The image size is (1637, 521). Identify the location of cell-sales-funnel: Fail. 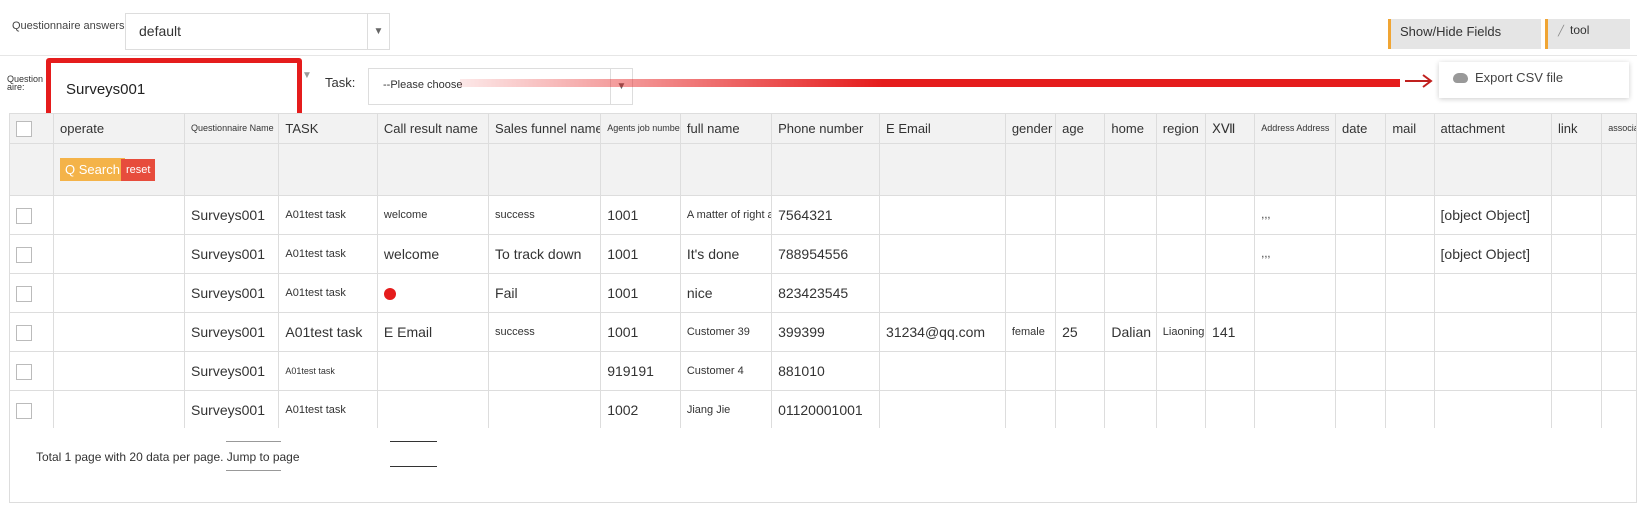
(545, 293).